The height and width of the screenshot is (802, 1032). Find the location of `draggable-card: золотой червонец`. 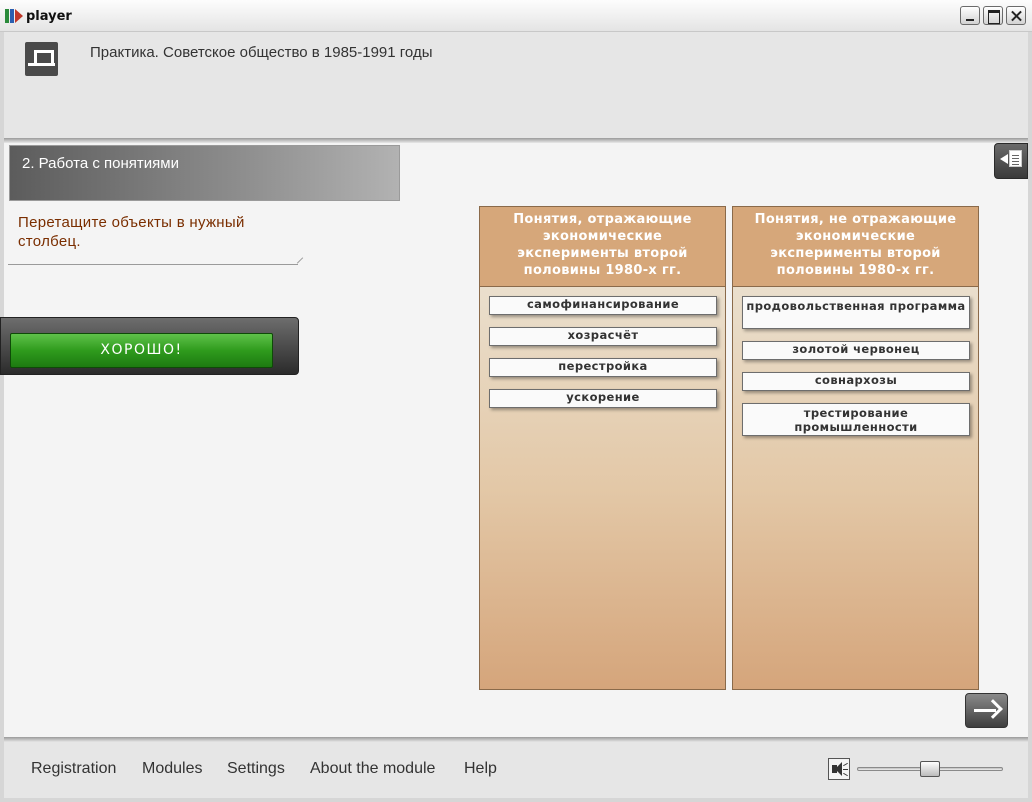

draggable-card: золотой червонец is located at coordinates (856, 350).